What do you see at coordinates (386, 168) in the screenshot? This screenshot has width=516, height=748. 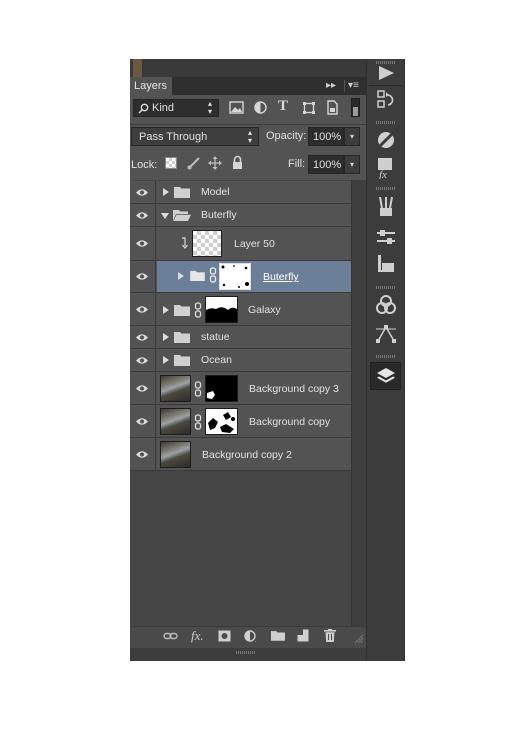 I see `styles-icon: fx` at bounding box center [386, 168].